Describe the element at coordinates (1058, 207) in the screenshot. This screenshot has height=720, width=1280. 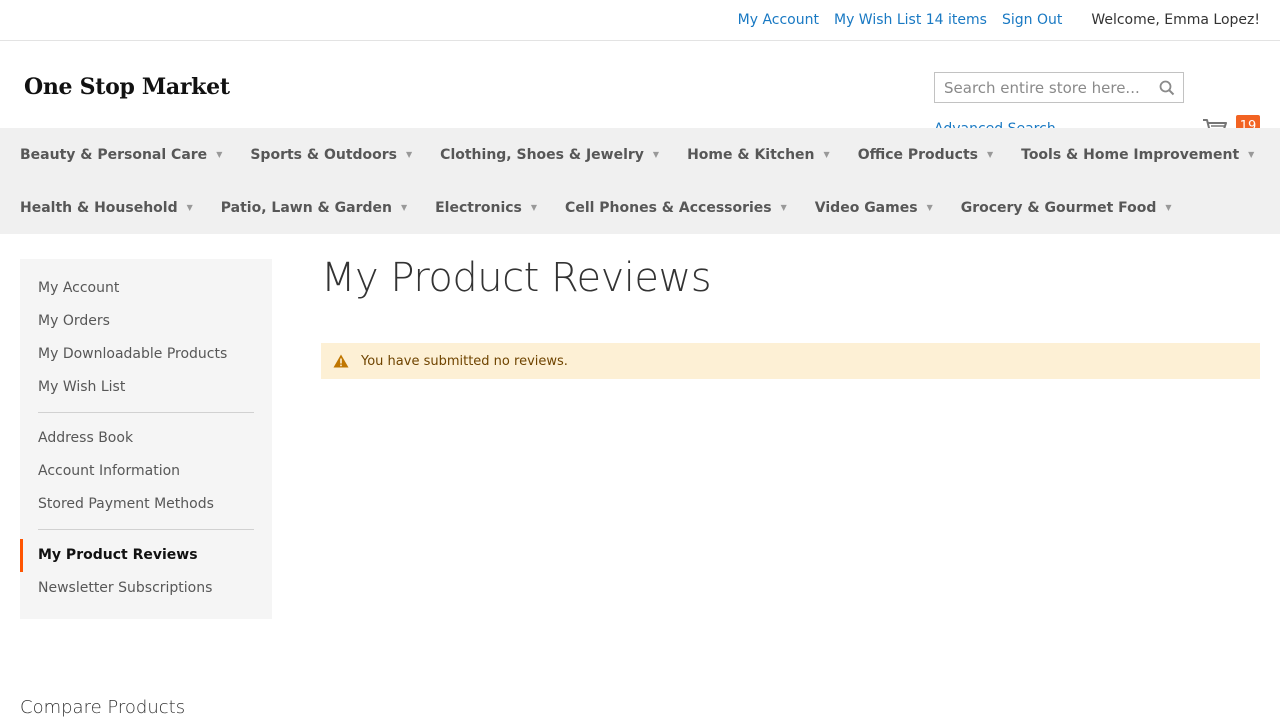
I see `nav-item-label: Grocery & Gourmet Food` at that location.